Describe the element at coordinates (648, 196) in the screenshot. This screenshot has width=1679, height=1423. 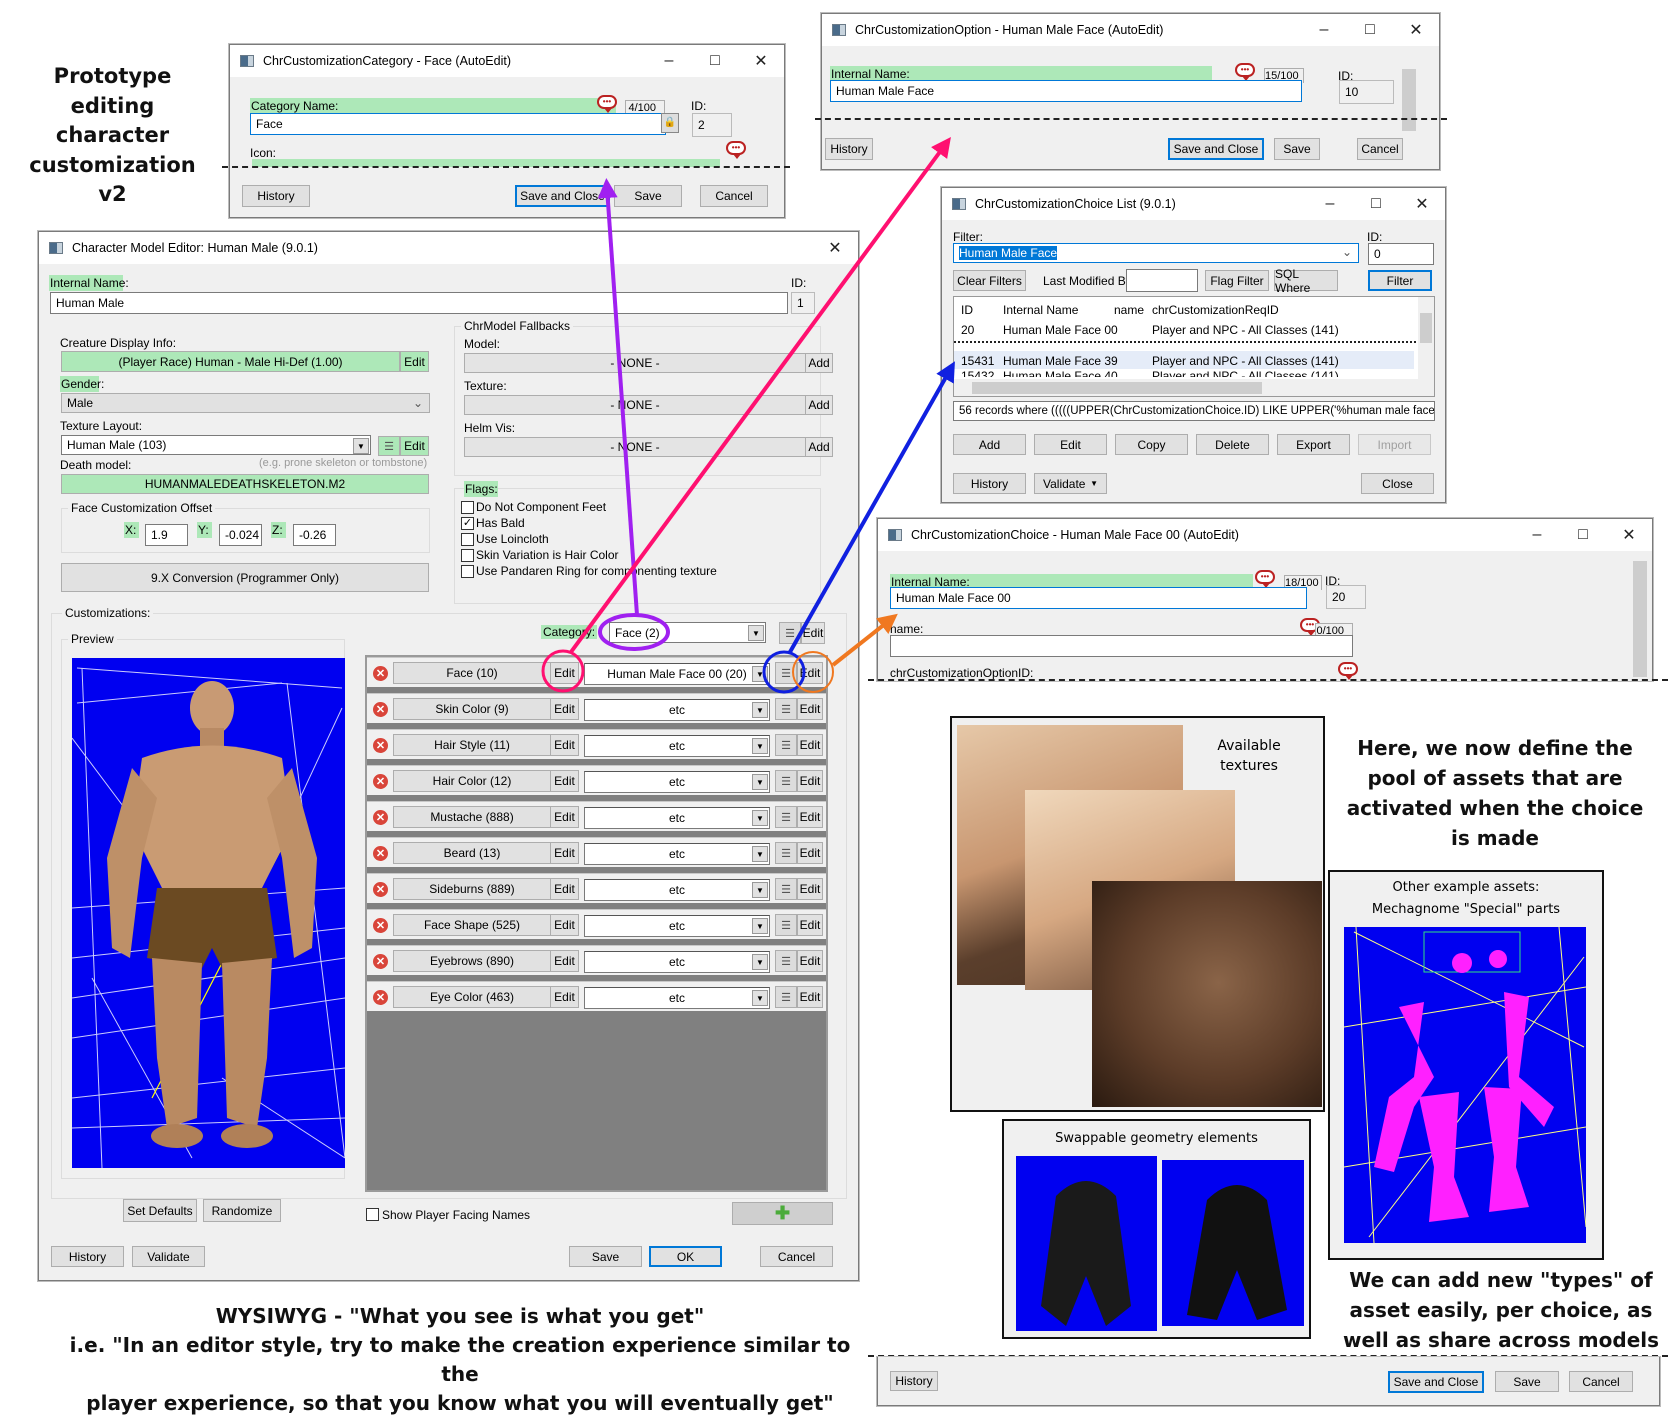
I see `save-button: Save` at that location.